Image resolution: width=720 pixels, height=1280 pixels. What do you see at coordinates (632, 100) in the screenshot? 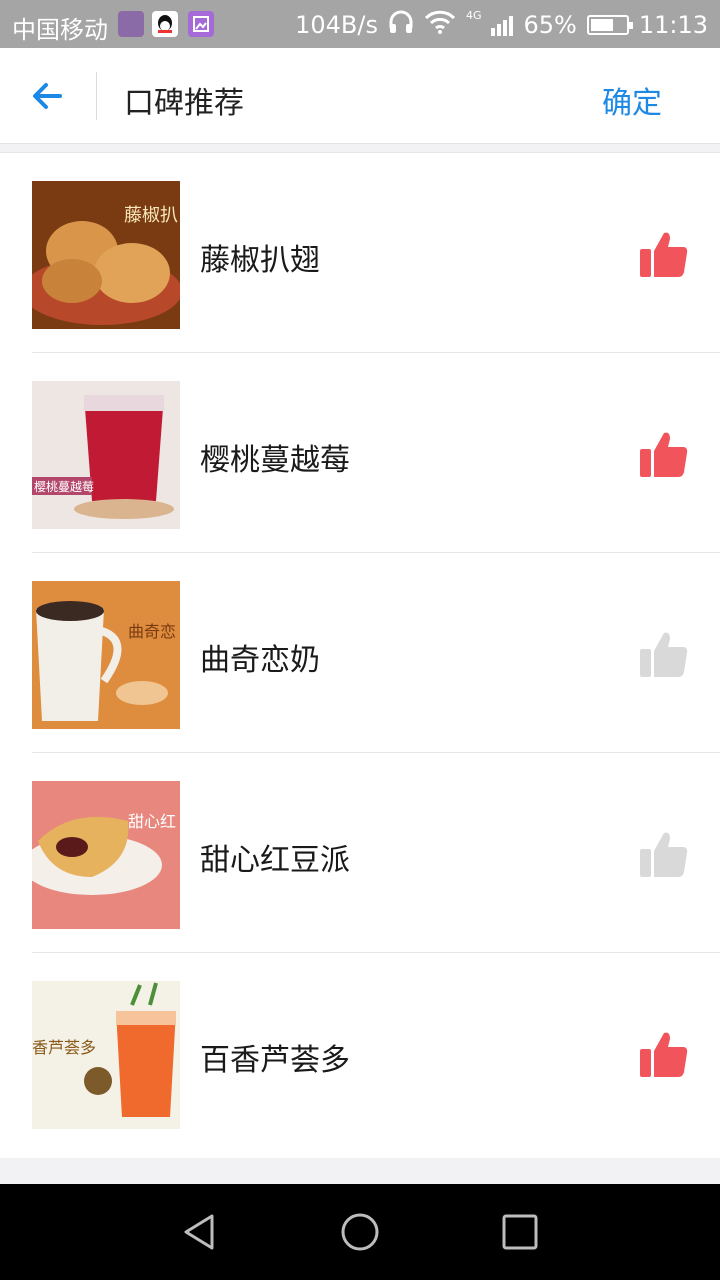
I see `confirm-button: 确定` at bounding box center [632, 100].